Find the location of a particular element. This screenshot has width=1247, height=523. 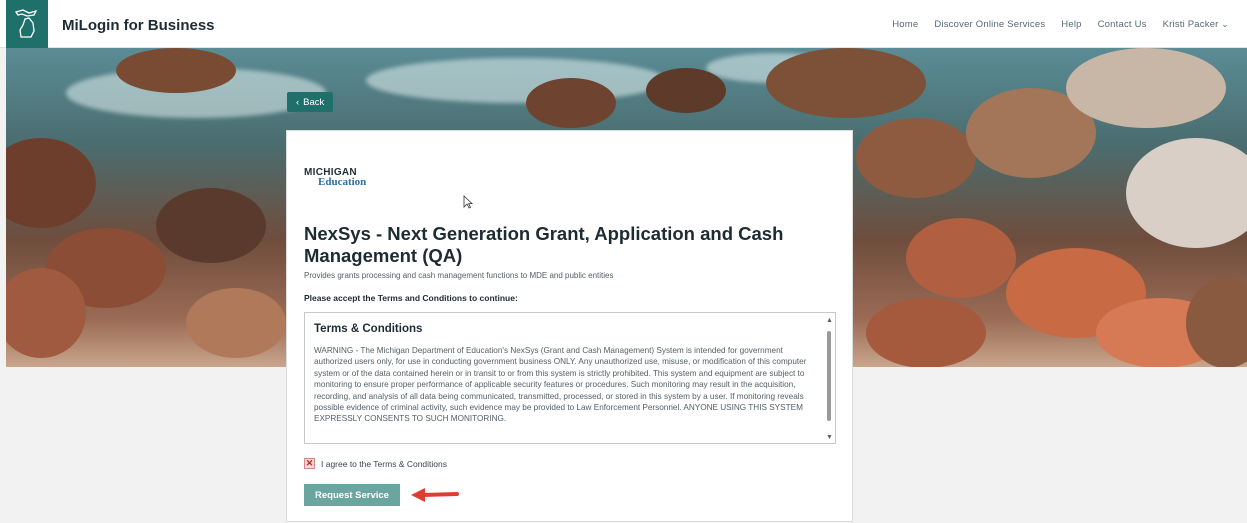

nav-help: Help is located at coordinates (1071, 24).